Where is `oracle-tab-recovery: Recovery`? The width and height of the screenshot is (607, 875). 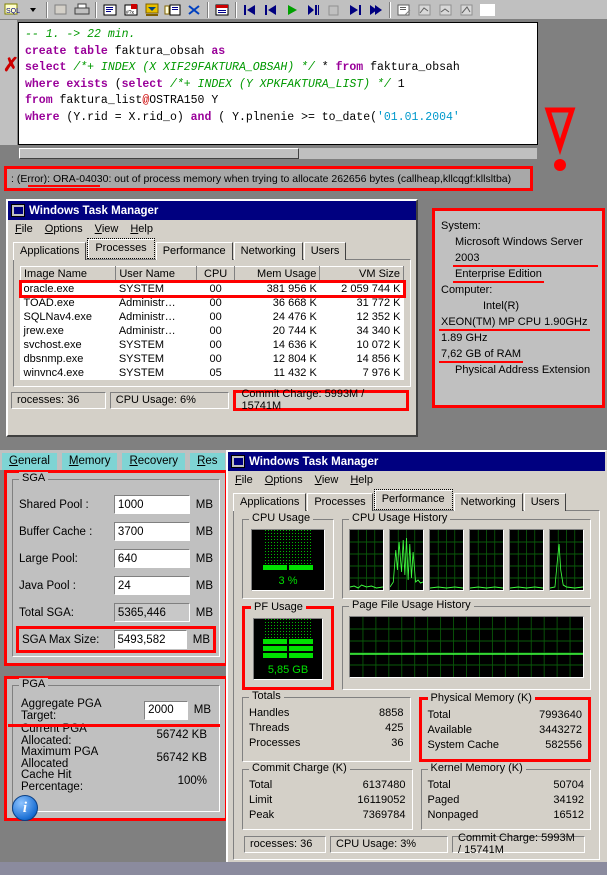
oracle-tab-recovery: Recovery is located at coordinates (154, 461).